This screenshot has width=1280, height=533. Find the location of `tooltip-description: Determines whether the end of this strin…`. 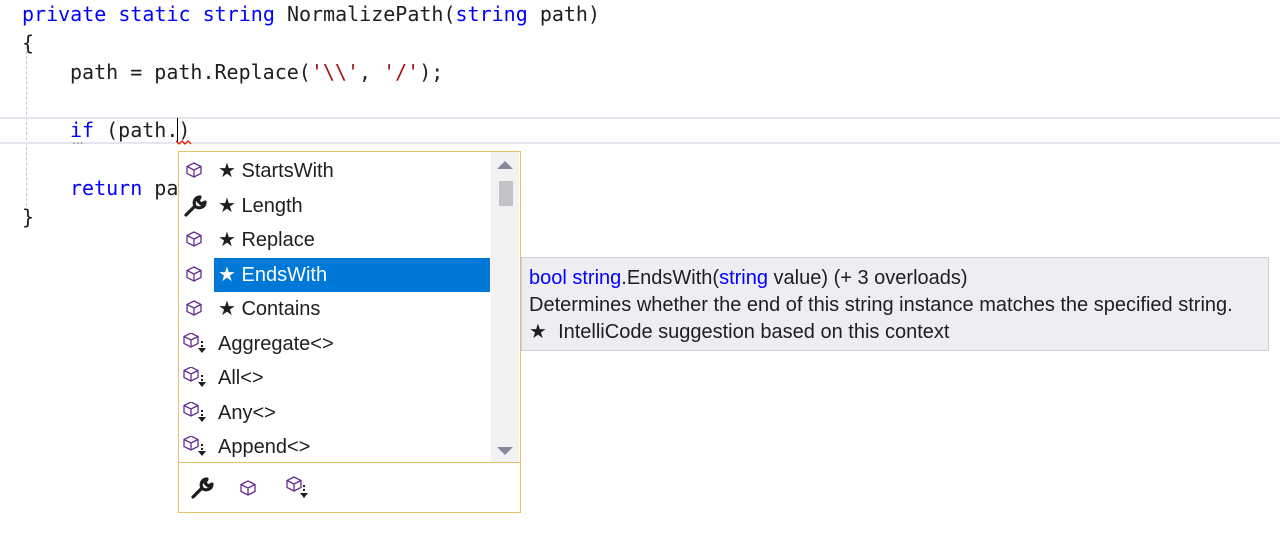

tooltip-description: Determines whether the end of this strin… is located at coordinates (881, 305).